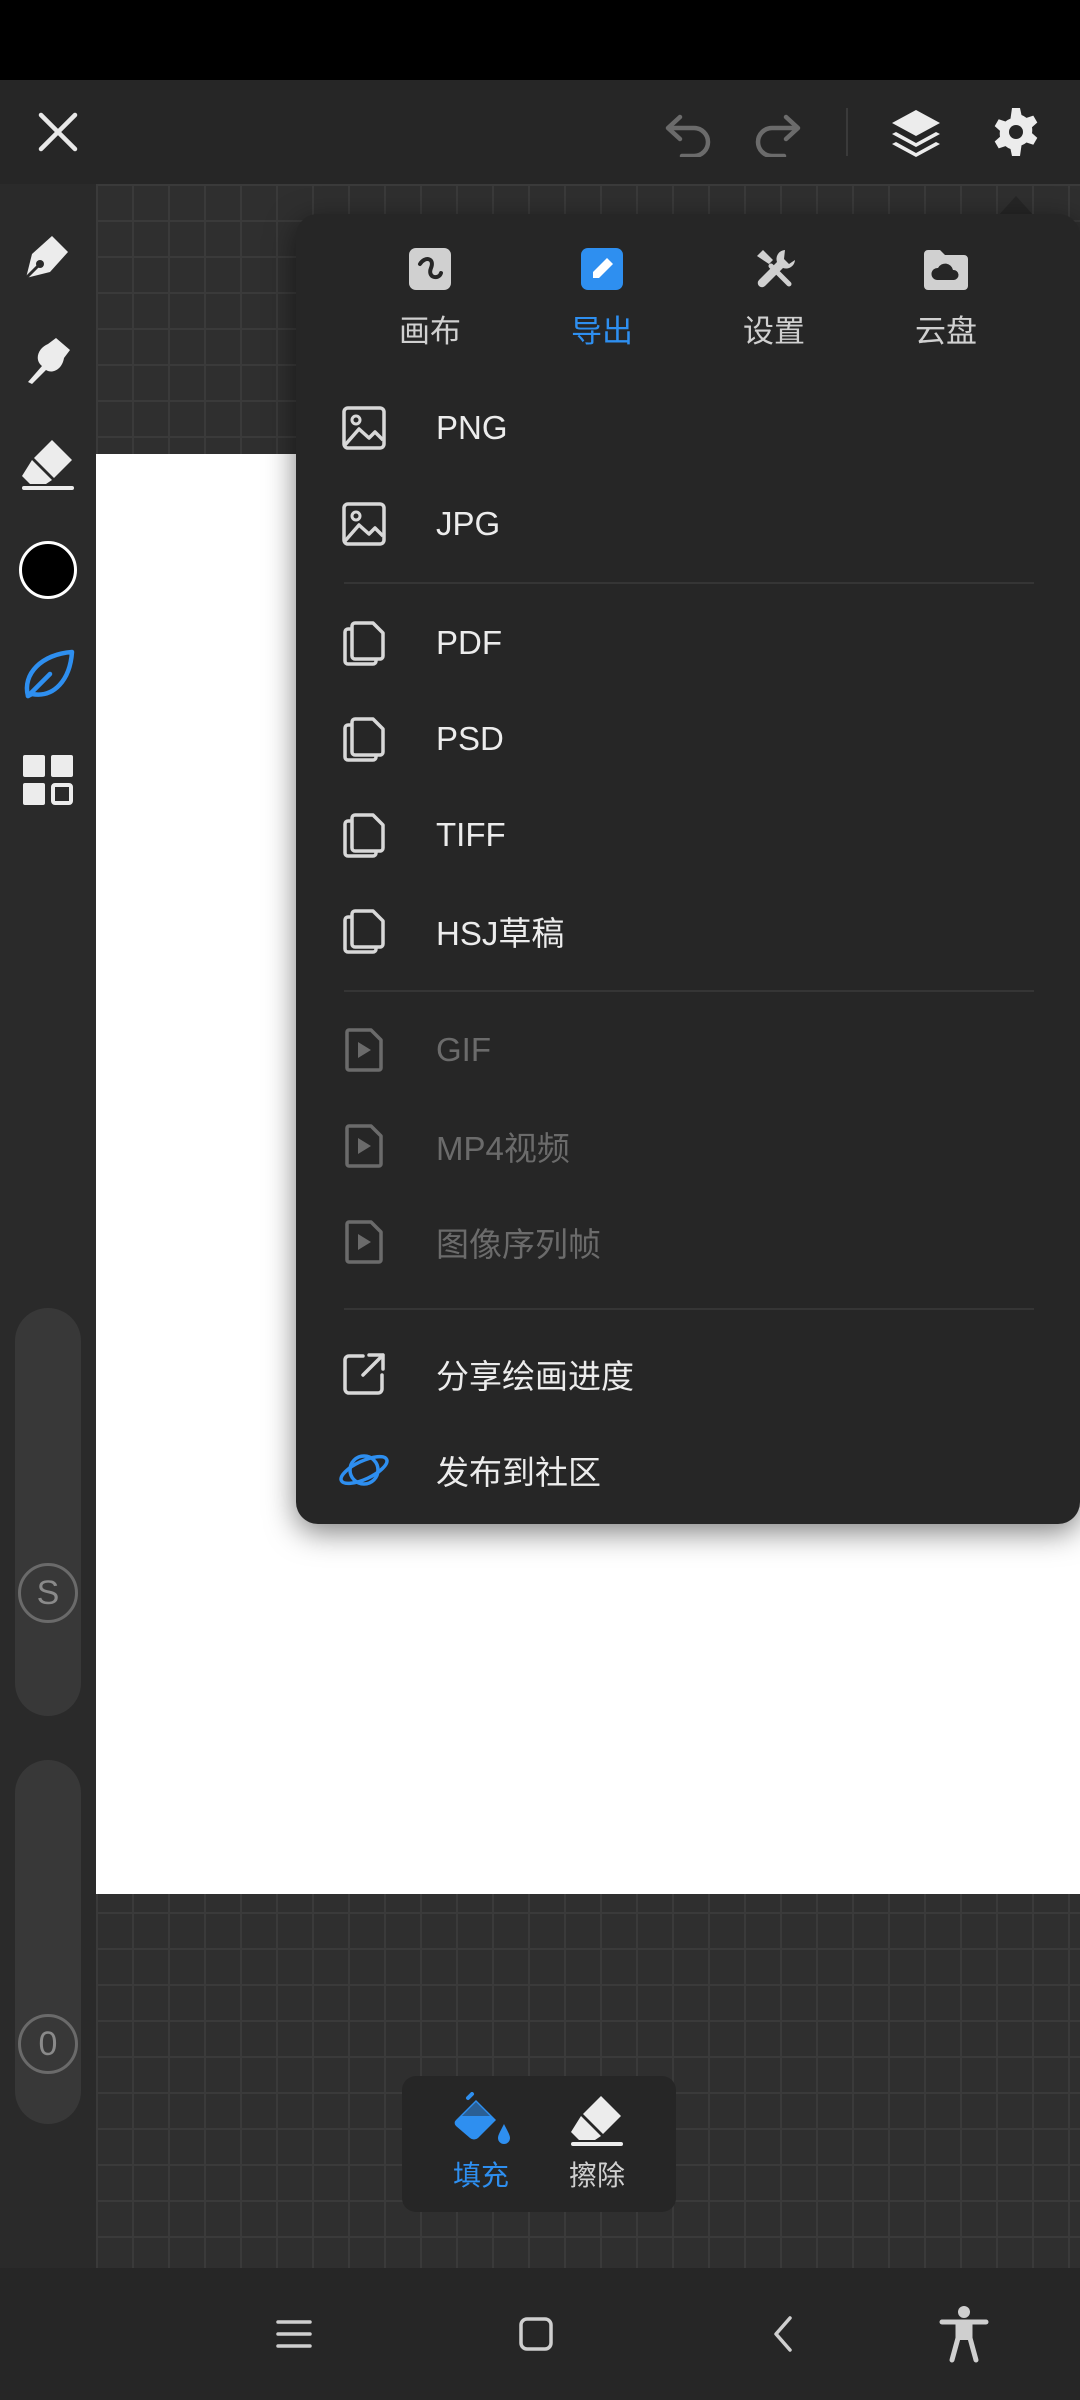  What do you see at coordinates (688, 835) in the screenshot?
I see `export-tiff-item: TIFF` at bounding box center [688, 835].